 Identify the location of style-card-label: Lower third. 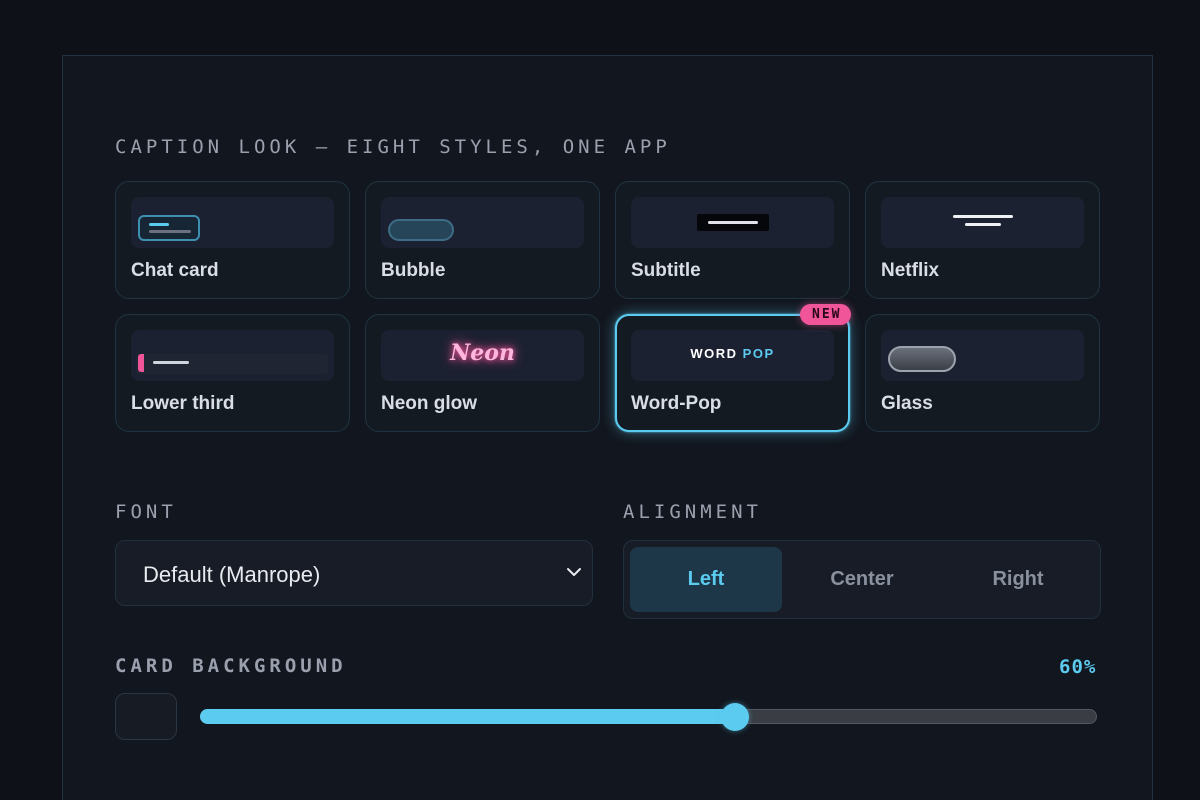
(183, 403).